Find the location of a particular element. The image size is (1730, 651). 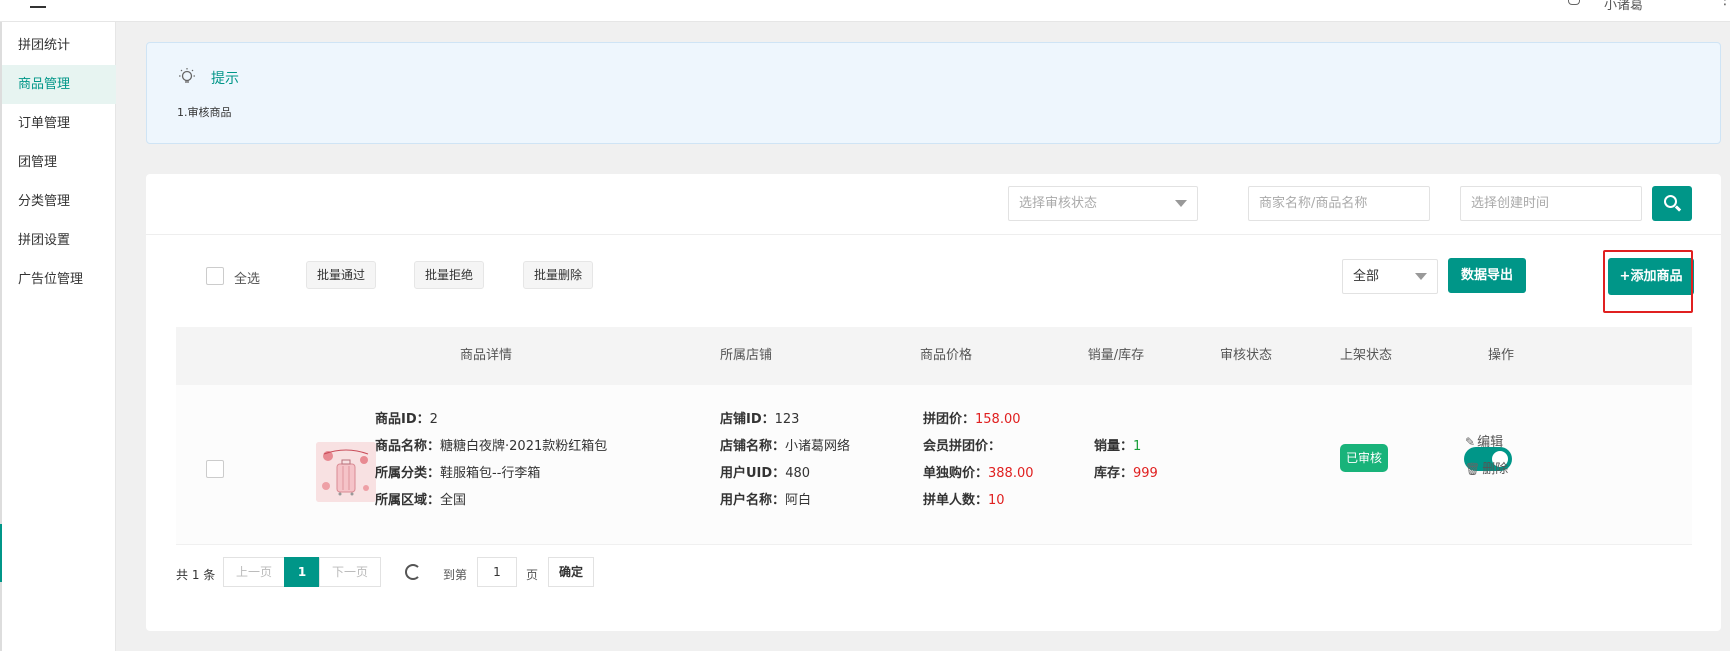

sales-label: 销量： is located at coordinates (1114, 446).